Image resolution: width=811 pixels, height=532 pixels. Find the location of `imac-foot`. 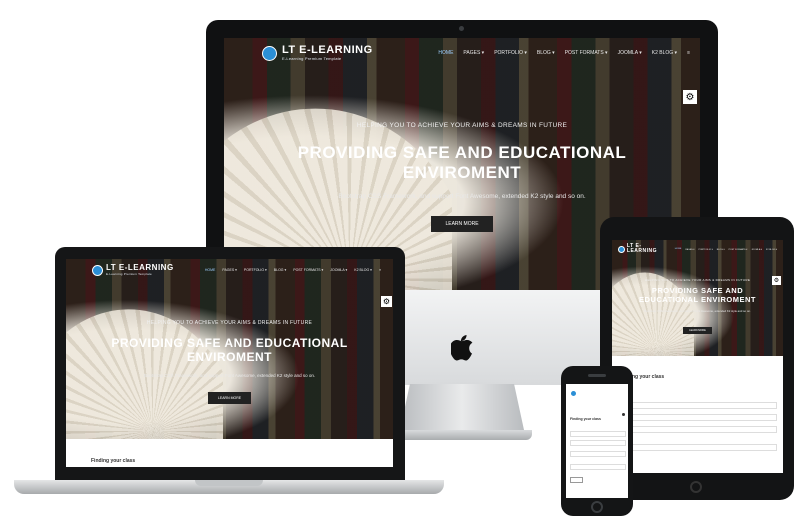

imac-foot is located at coordinates (462, 435).